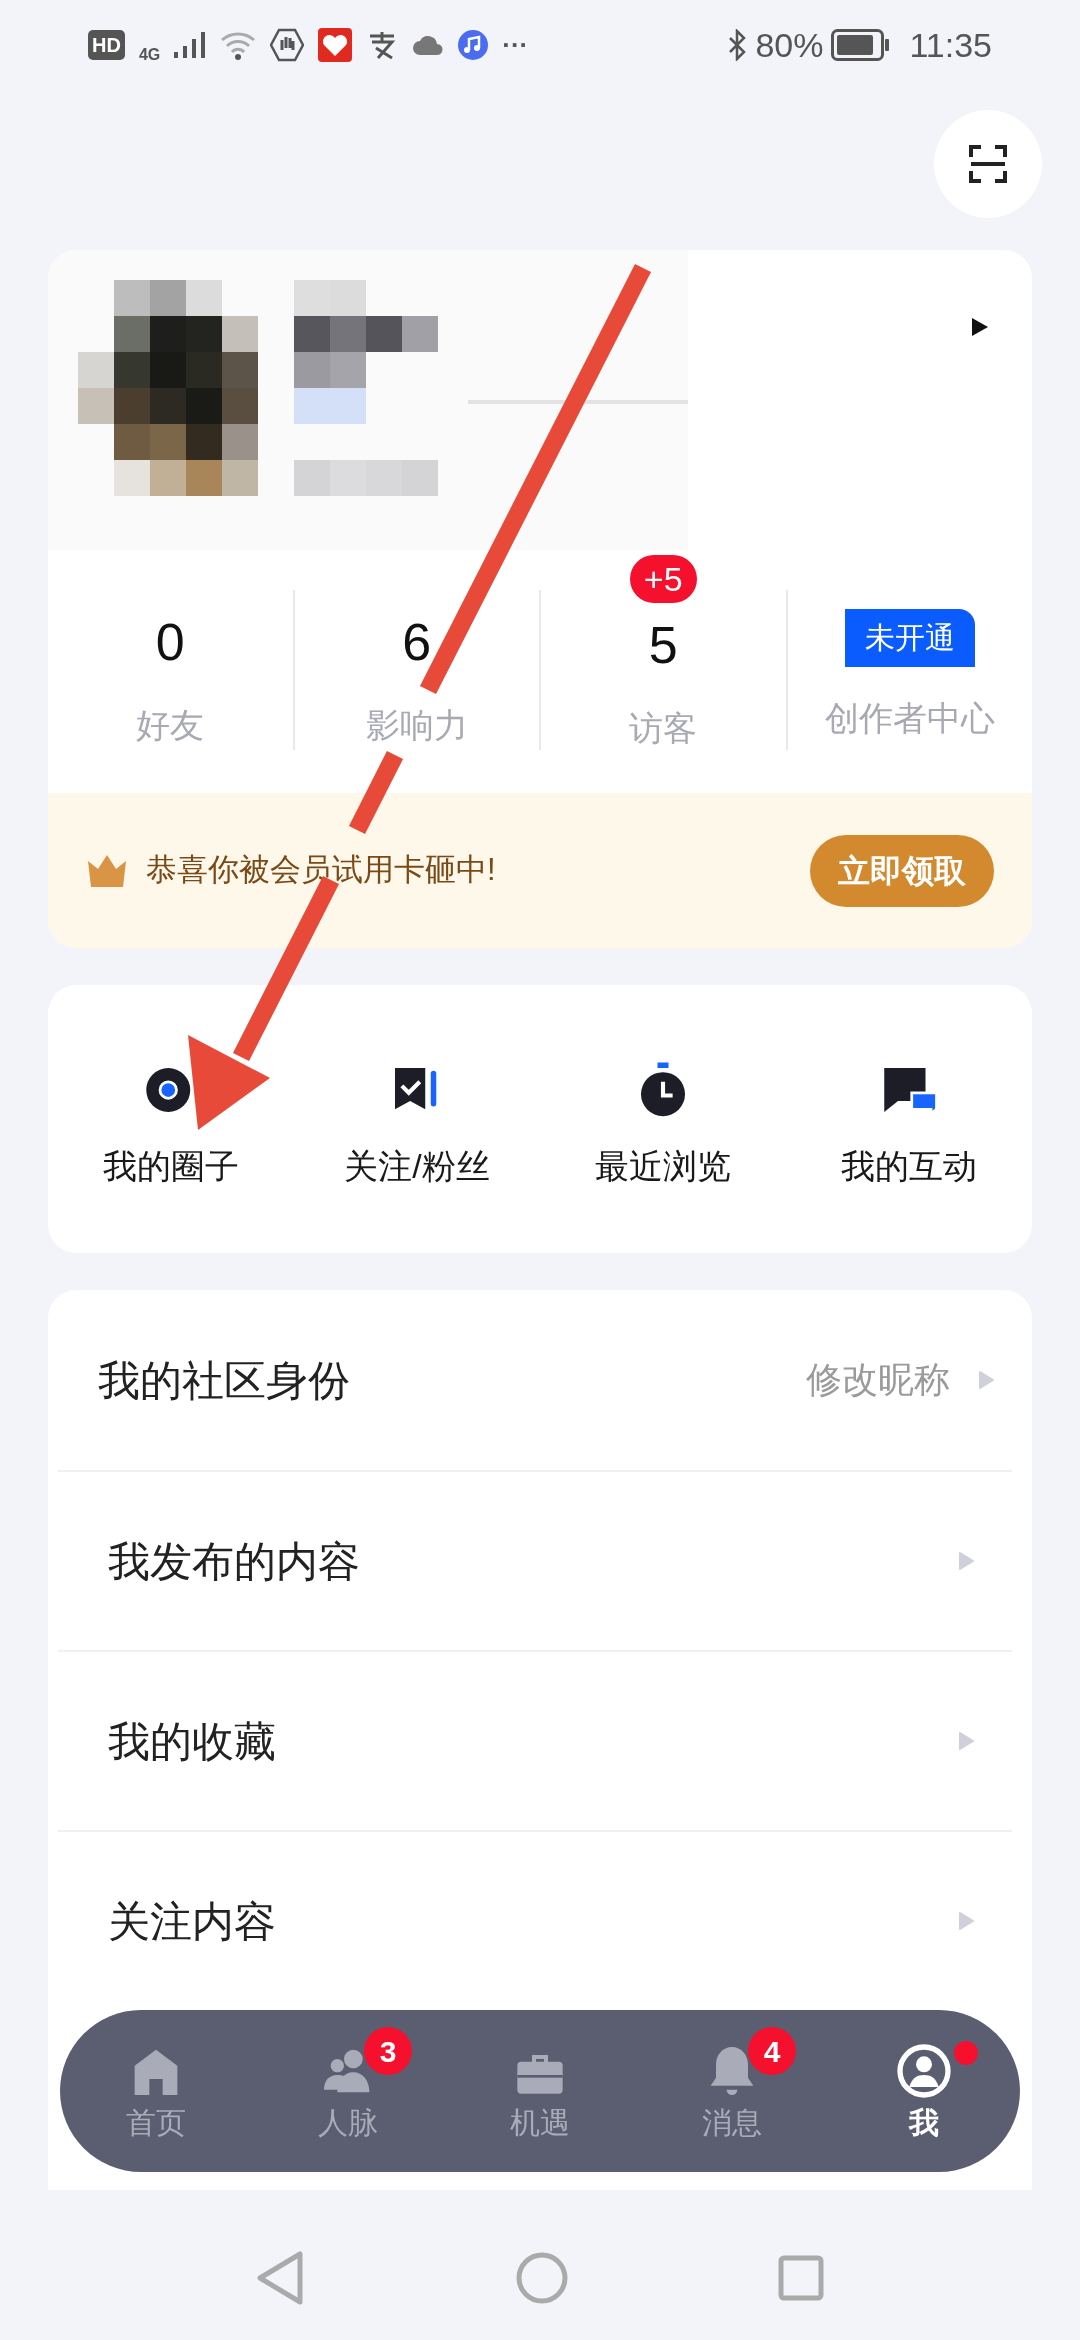 The width and height of the screenshot is (1080, 2340). Describe the element at coordinates (149, 55) in the screenshot. I see `network-type: 4G` at that location.